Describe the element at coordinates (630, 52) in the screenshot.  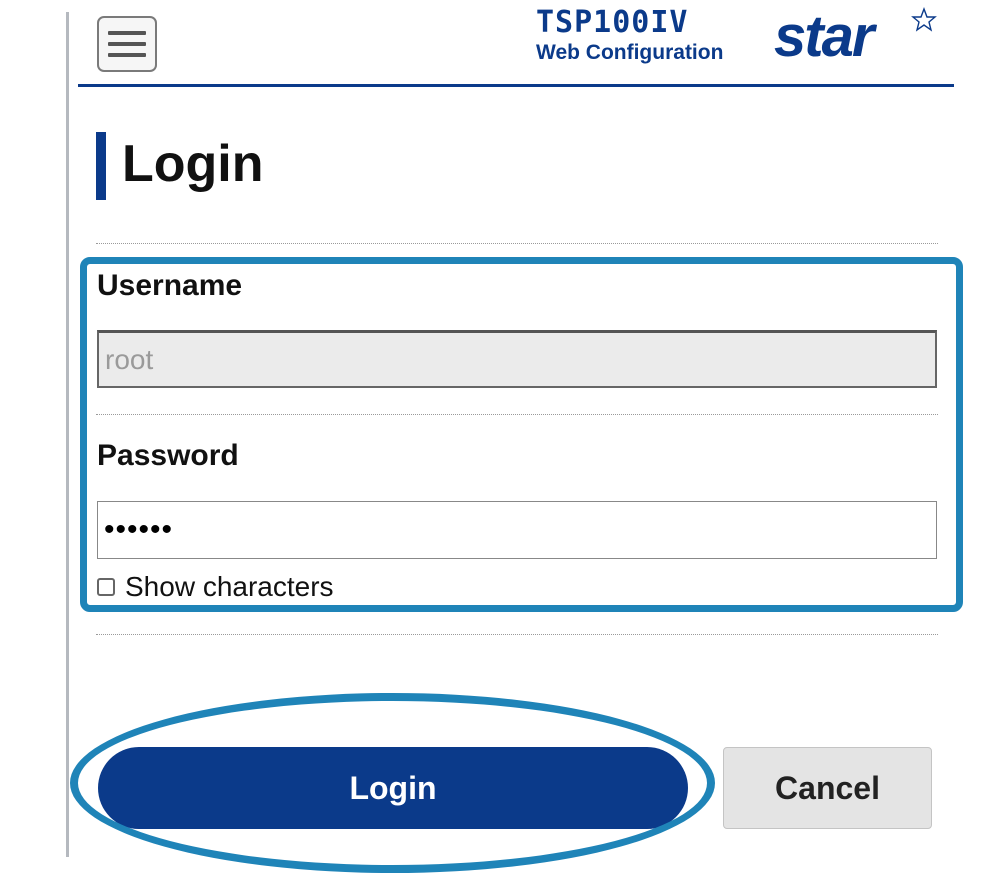
I see `product-subtitle: Web Configuration` at that location.